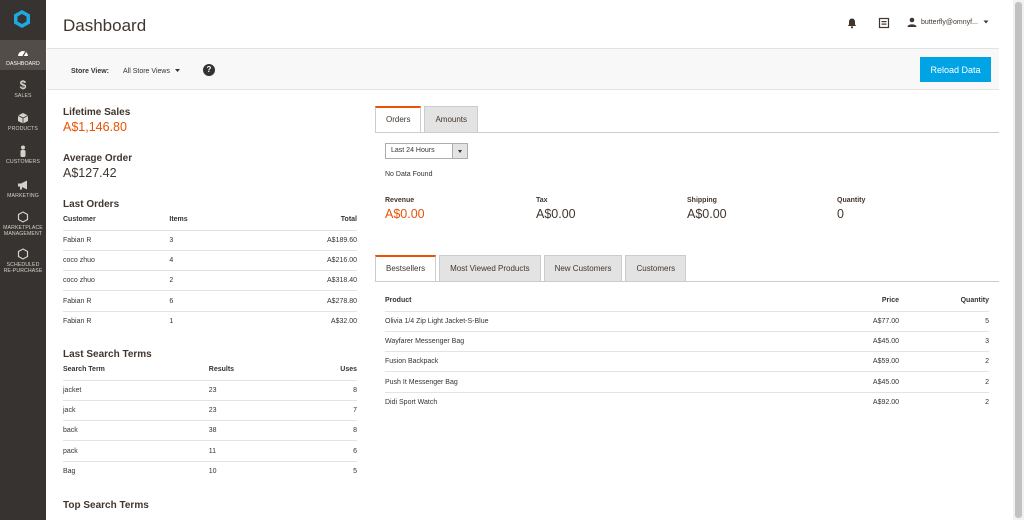 This screenshot has width=1024, height=520. Describe the element at coordinates (214, 280) in the screenshot. I see `items-cell: 2` at that location.